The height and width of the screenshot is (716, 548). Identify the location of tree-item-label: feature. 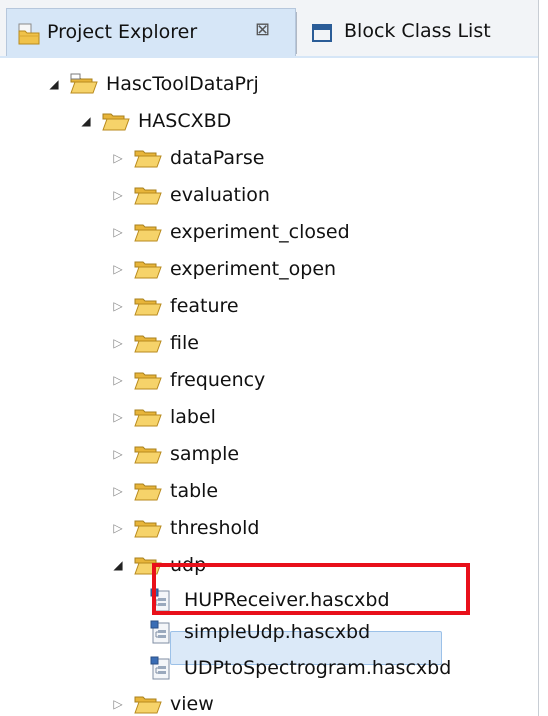
(204, 306).